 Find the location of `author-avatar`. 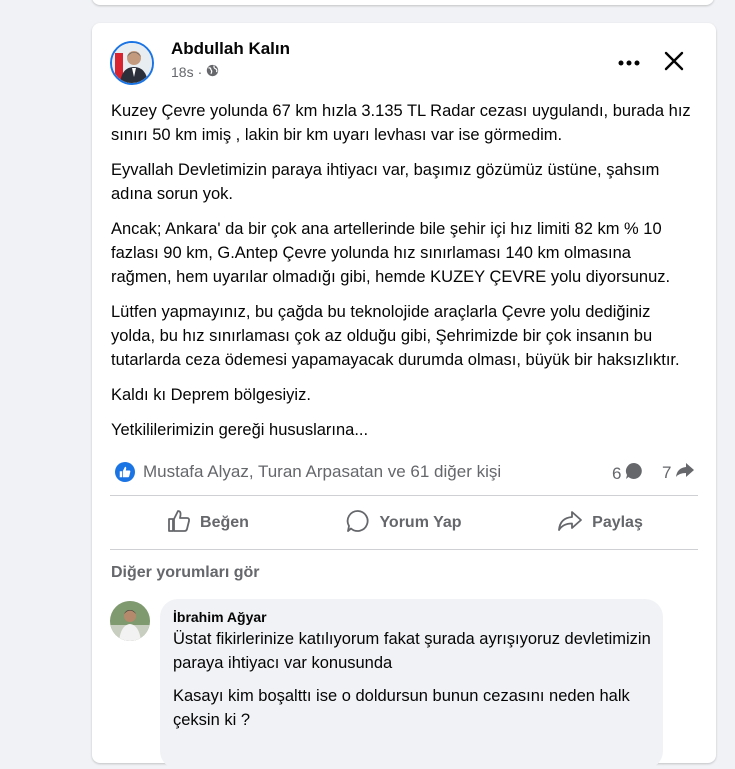

author-avatar is located at coordinates (132, 63).